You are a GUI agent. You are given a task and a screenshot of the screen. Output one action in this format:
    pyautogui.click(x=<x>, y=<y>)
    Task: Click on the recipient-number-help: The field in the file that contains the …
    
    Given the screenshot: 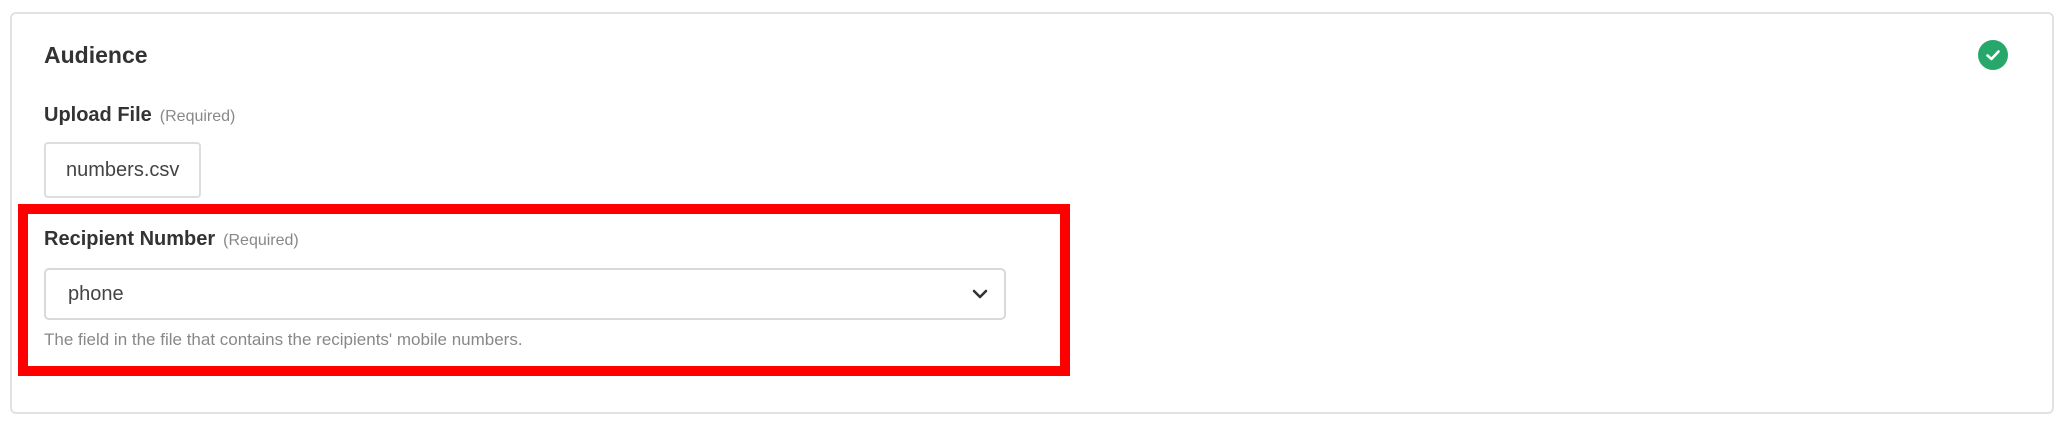 What is the action you would take?
    pyautogui.click(x=283, y=339)
    